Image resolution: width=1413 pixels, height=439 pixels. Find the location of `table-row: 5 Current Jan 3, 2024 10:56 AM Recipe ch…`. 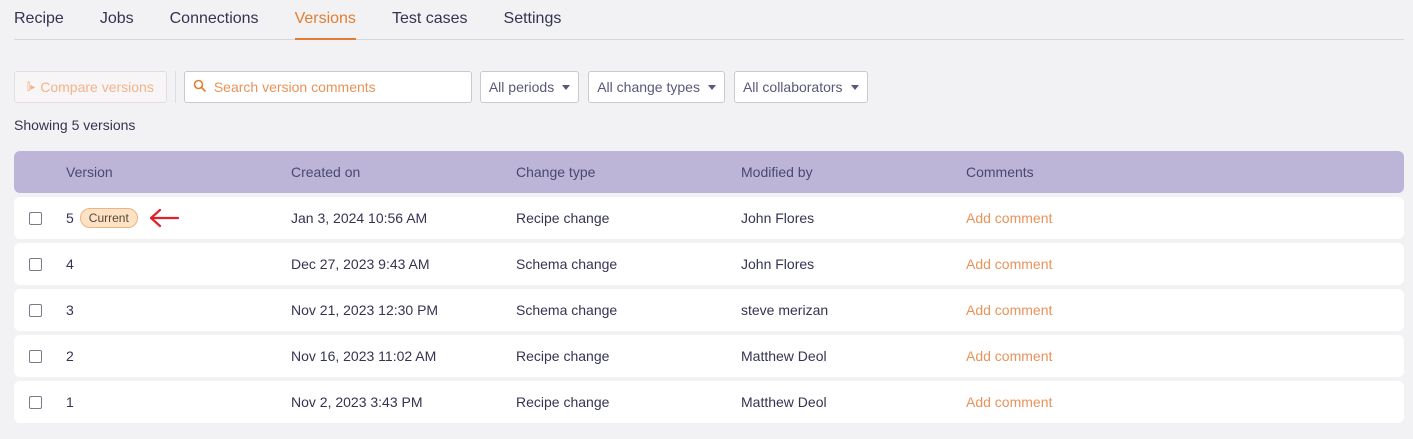

table-row: 5 Current Jan 3, 2024 10:56 AM Recipe ch… is located at coordinates (709, 218).